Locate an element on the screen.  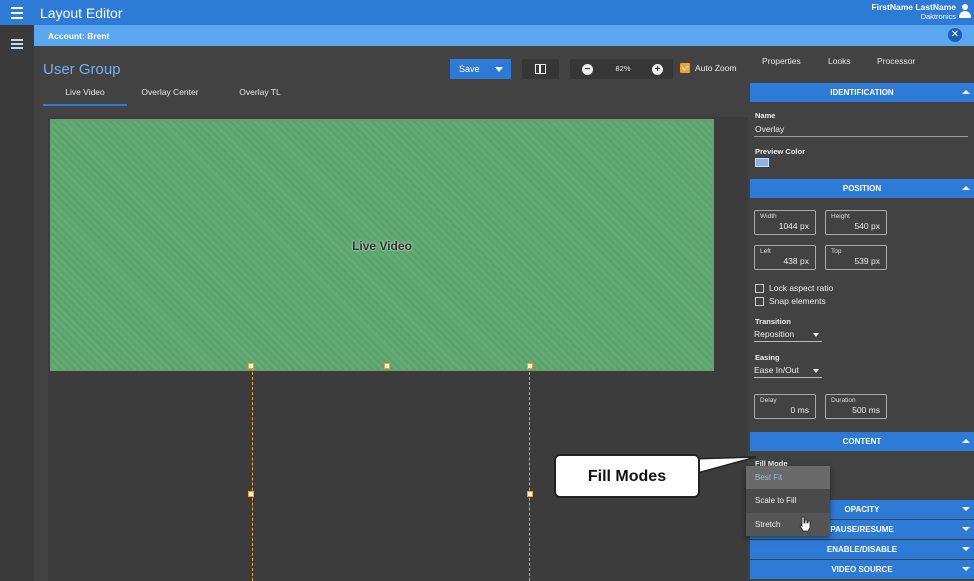
identification-title: IDENTIFICATION is located at coordinates (862, 92).